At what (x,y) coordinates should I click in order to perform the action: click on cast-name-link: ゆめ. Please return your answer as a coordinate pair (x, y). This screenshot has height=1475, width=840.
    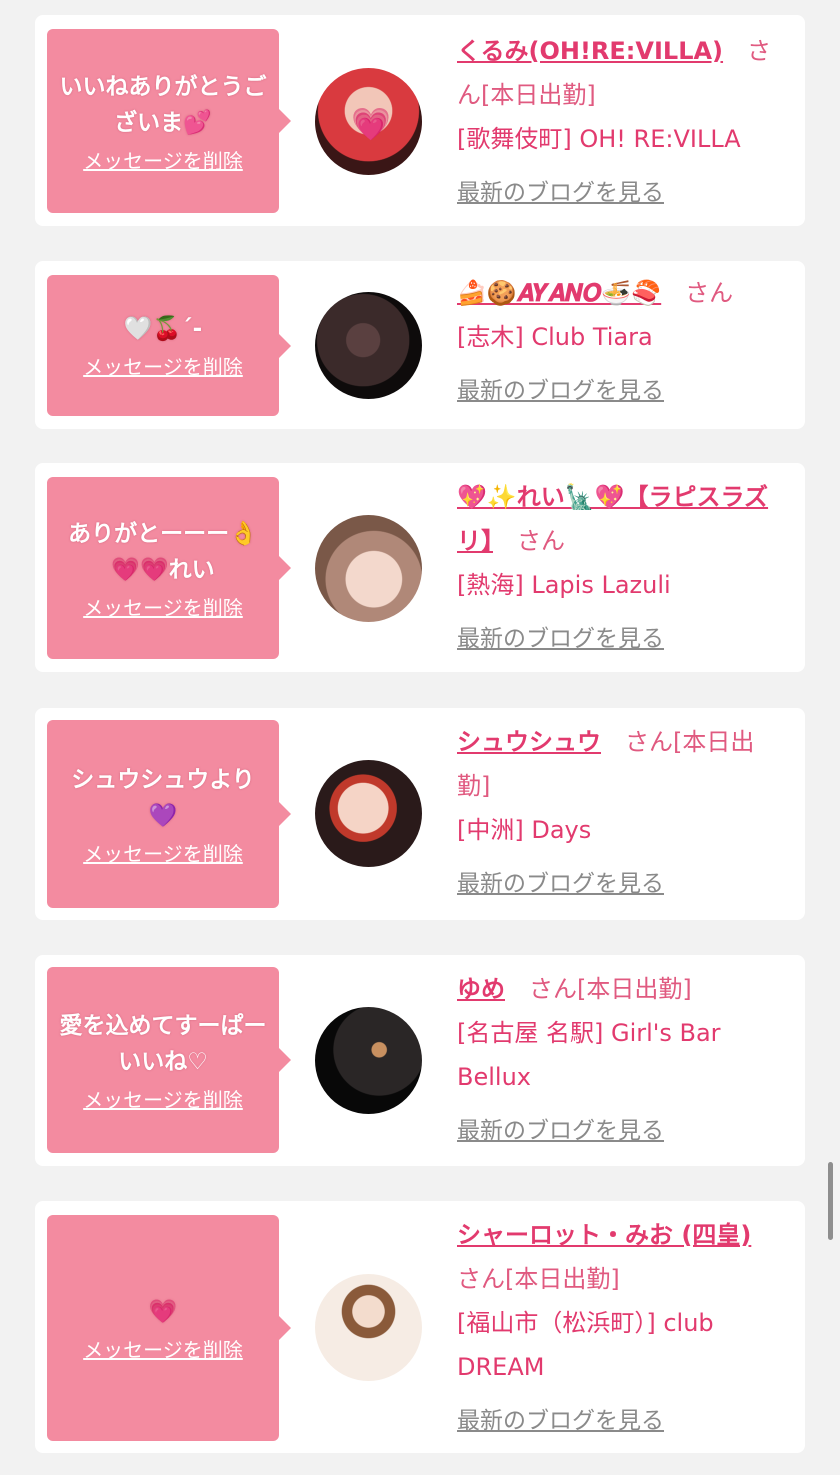
    Looking at the image, I should click on (481, 989).